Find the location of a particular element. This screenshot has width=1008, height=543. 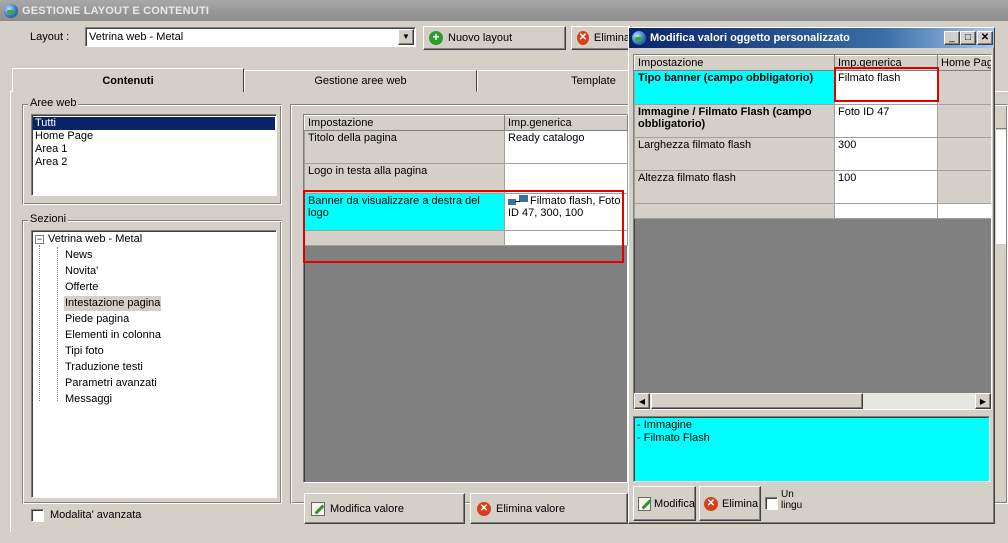

tree-item-parametri-avanzati: Parametri avanzati is located at coordinates (111, 383).